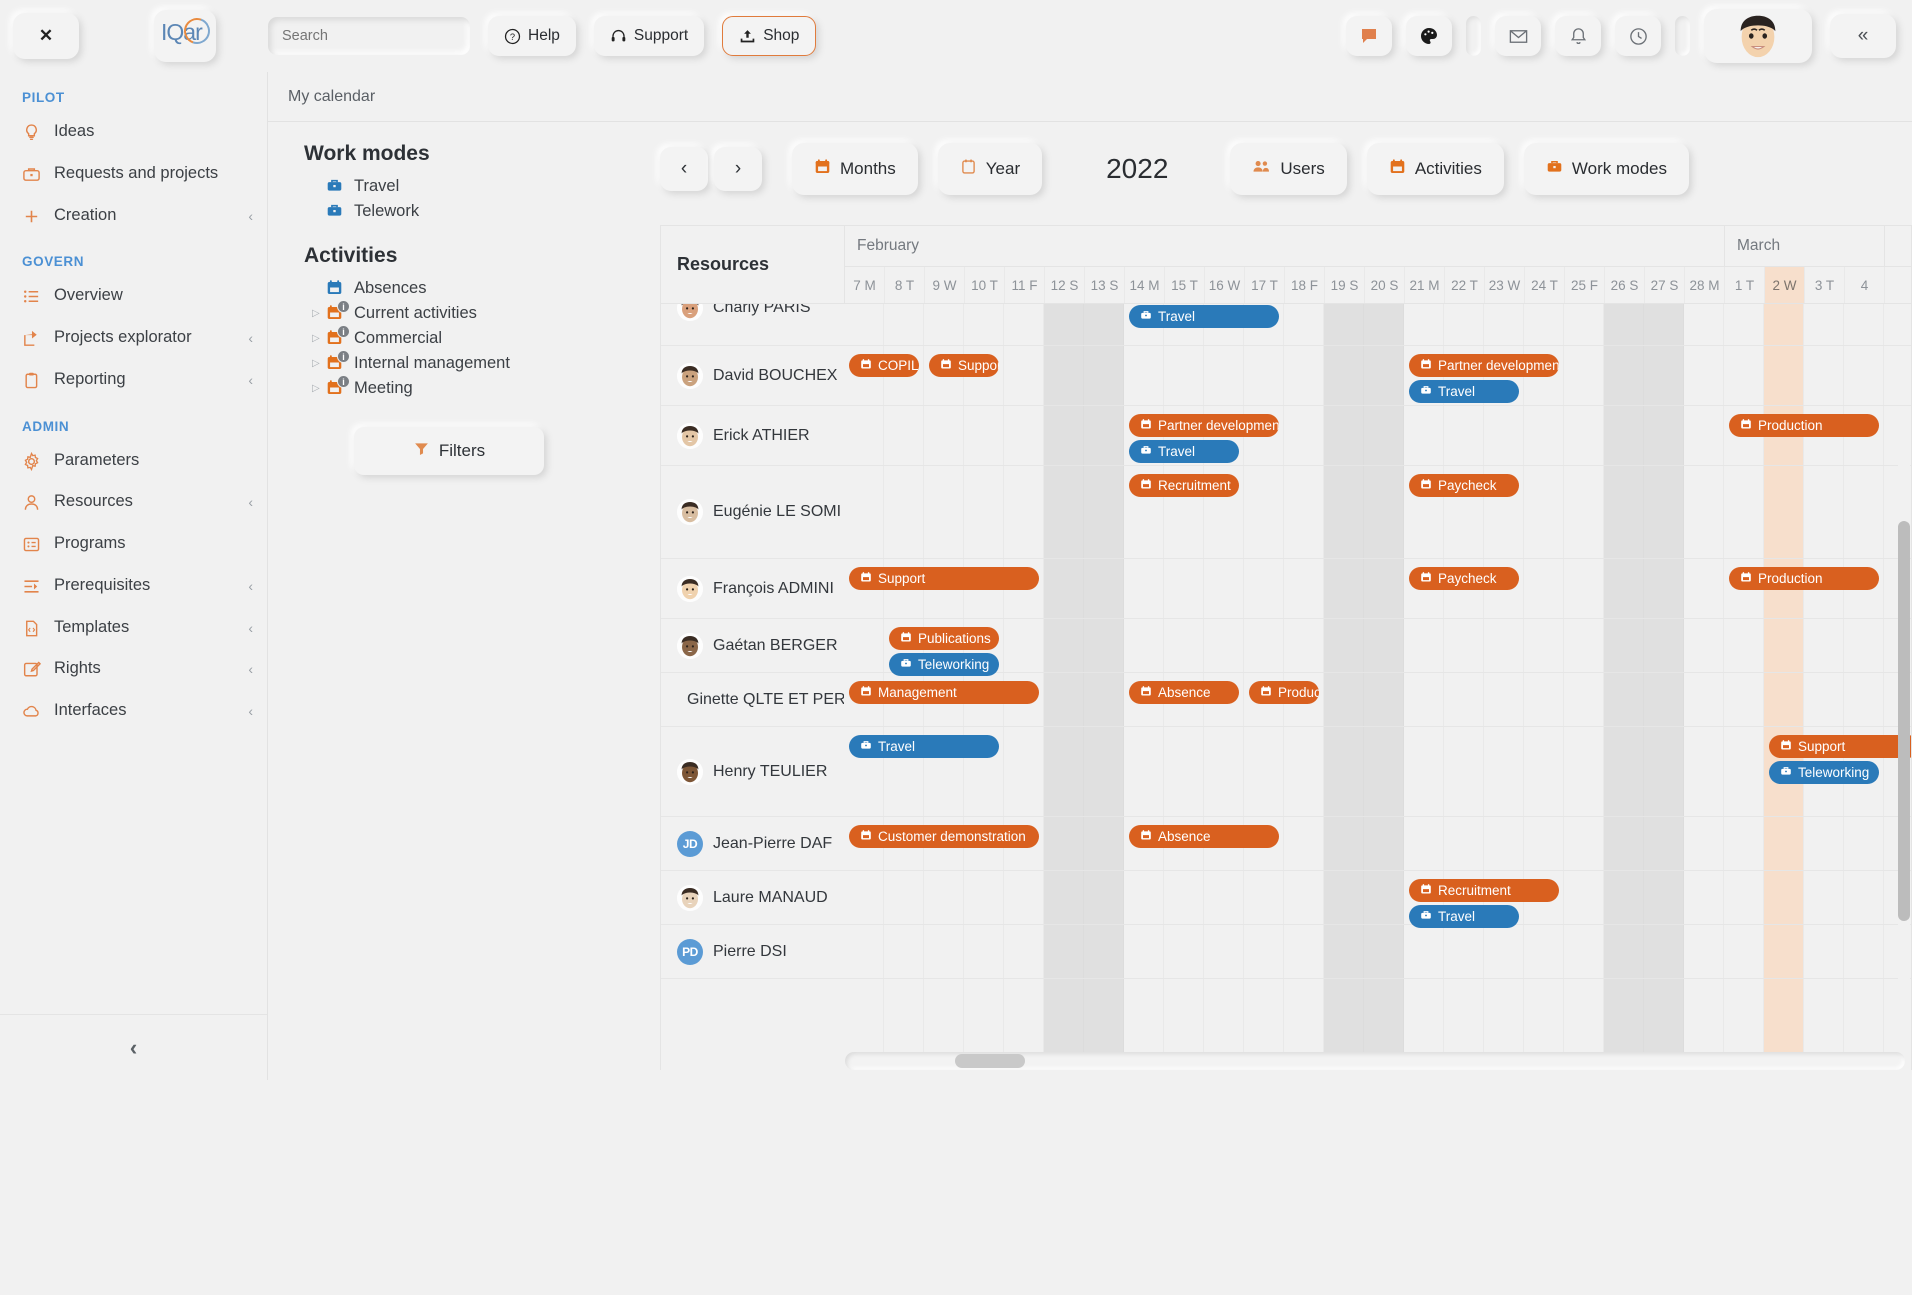 This screenshot has width=1912, height=1295. I want to click on palette-icon, so click(1429, 36).